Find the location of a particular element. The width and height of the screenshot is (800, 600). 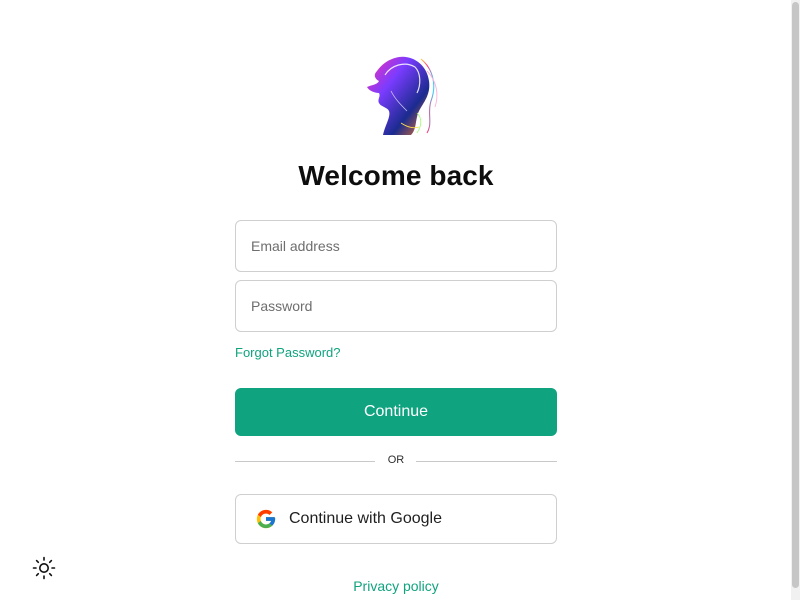

theme-toggle-button is located at coordinates (44, 568).